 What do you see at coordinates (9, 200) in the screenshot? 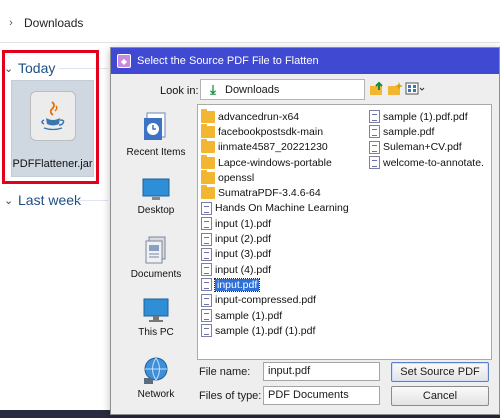
I see `chevron-down-icon: ⌄` at bounding box center [9, 200].